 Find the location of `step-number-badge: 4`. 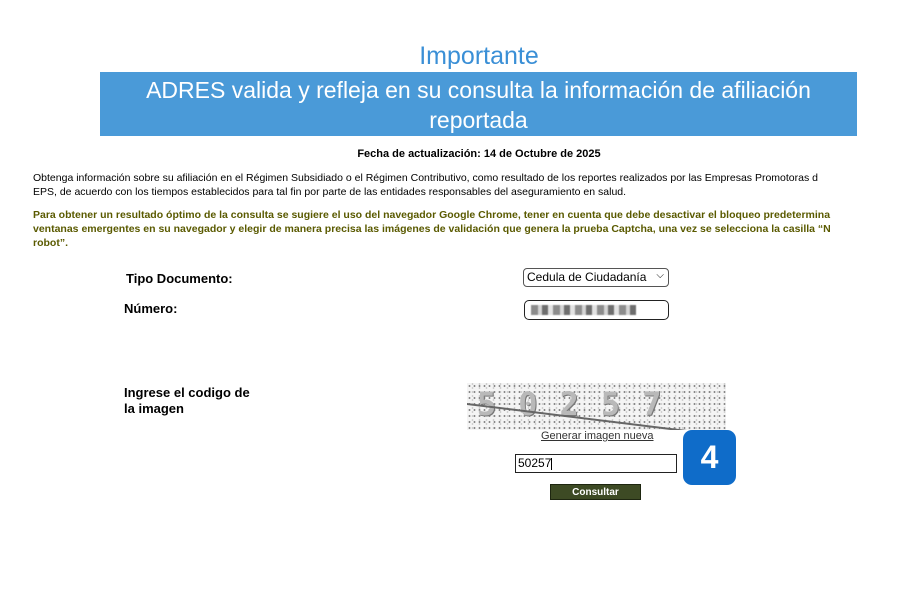

step-number-badge: 4 is located at coordinates (709, 457).